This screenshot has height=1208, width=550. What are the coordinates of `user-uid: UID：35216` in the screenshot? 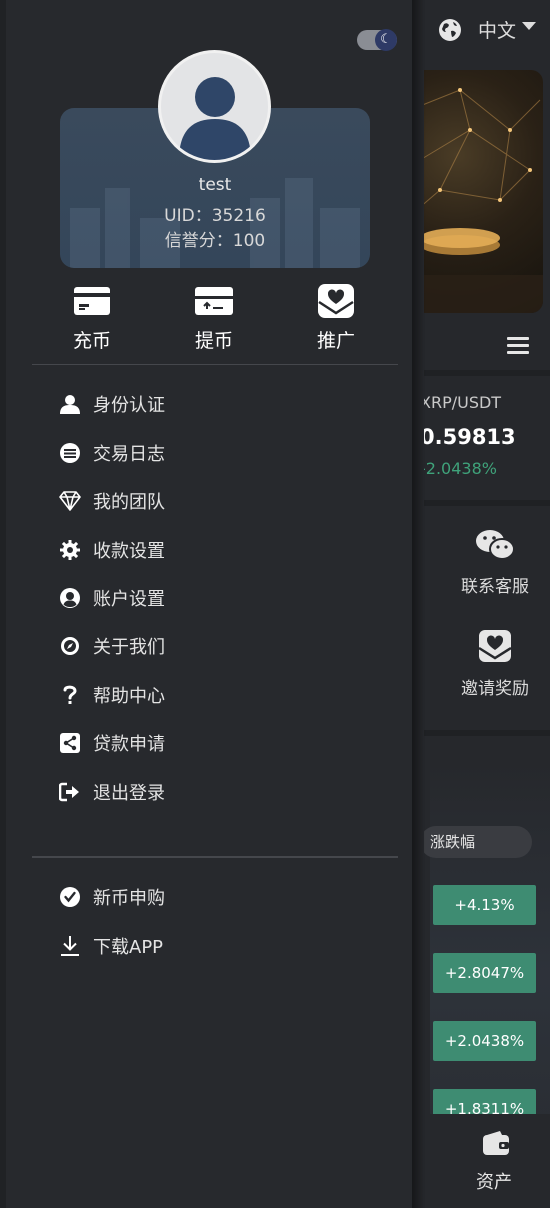 It's located at (215, 216).